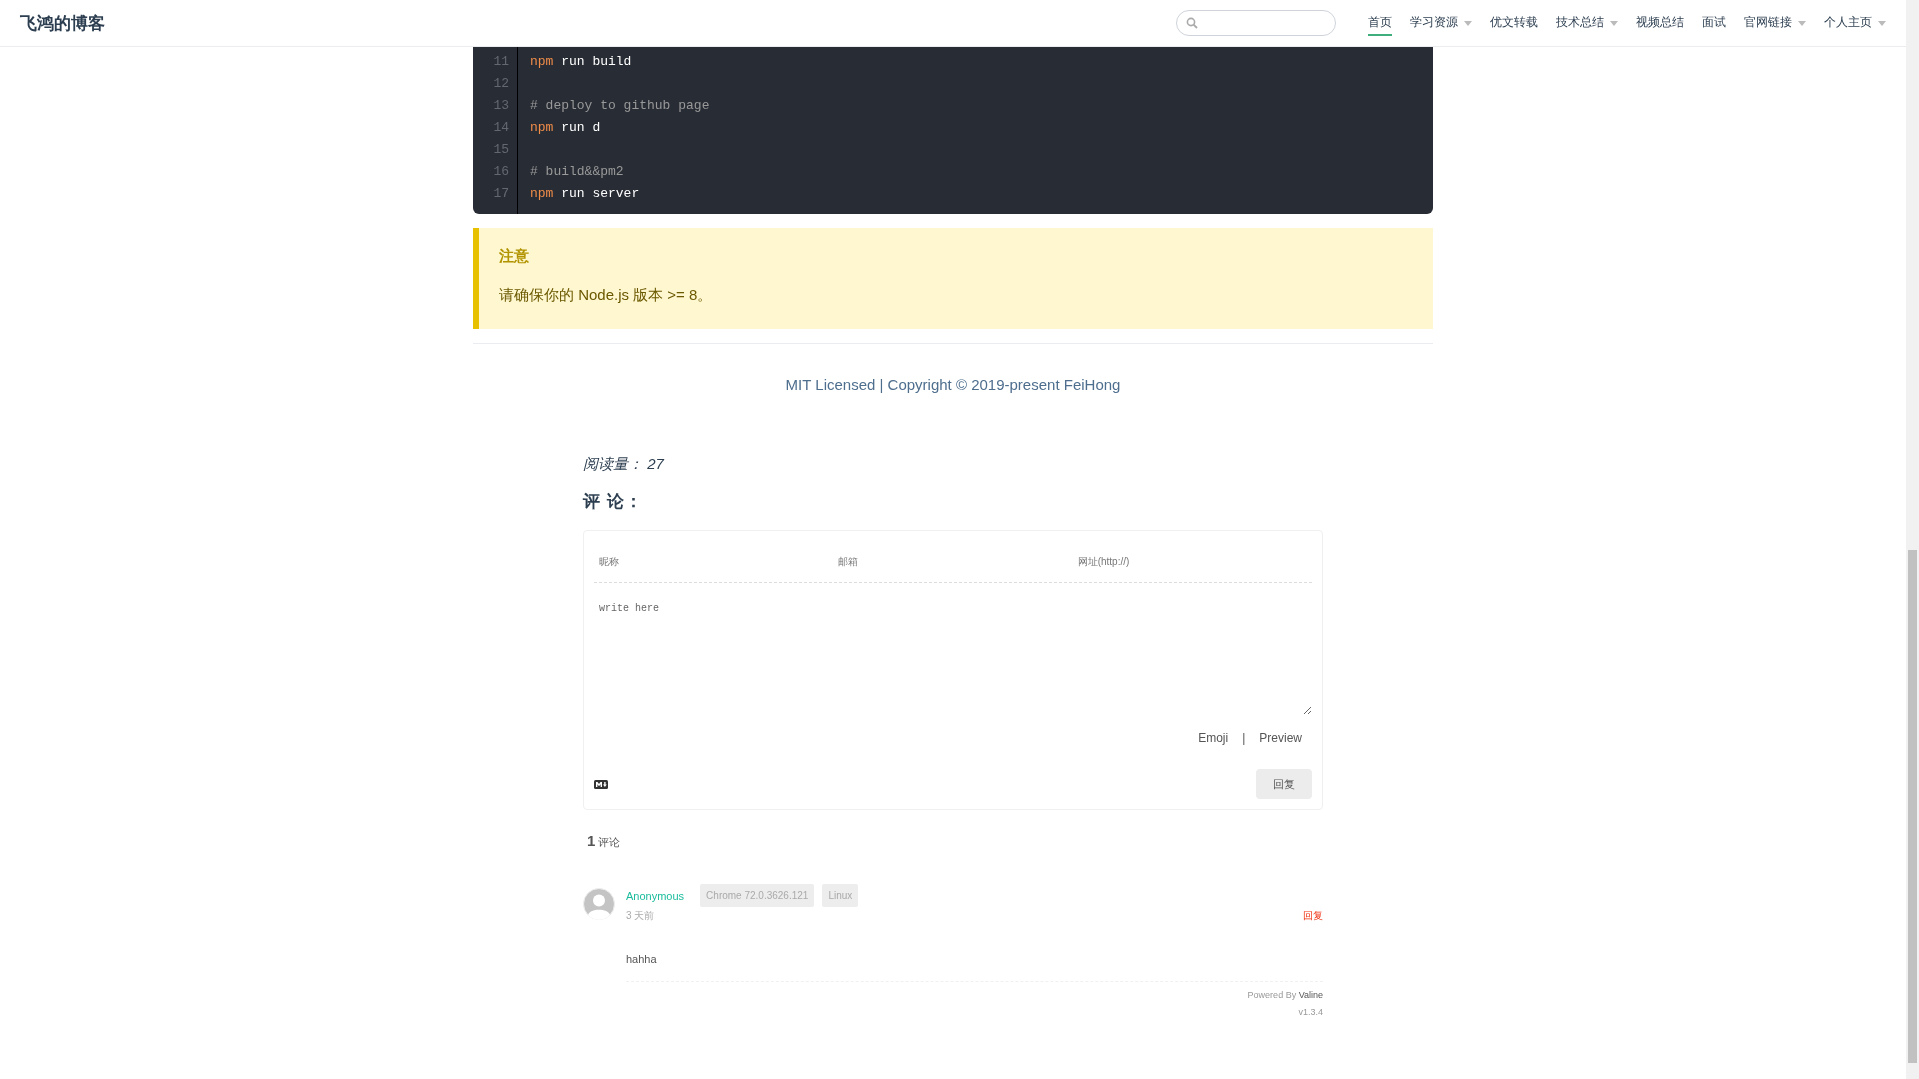  Describe the element at coordinates (1285, 995) in the screenshot. I see `powered-by-text: Powered By Valine` at that location.